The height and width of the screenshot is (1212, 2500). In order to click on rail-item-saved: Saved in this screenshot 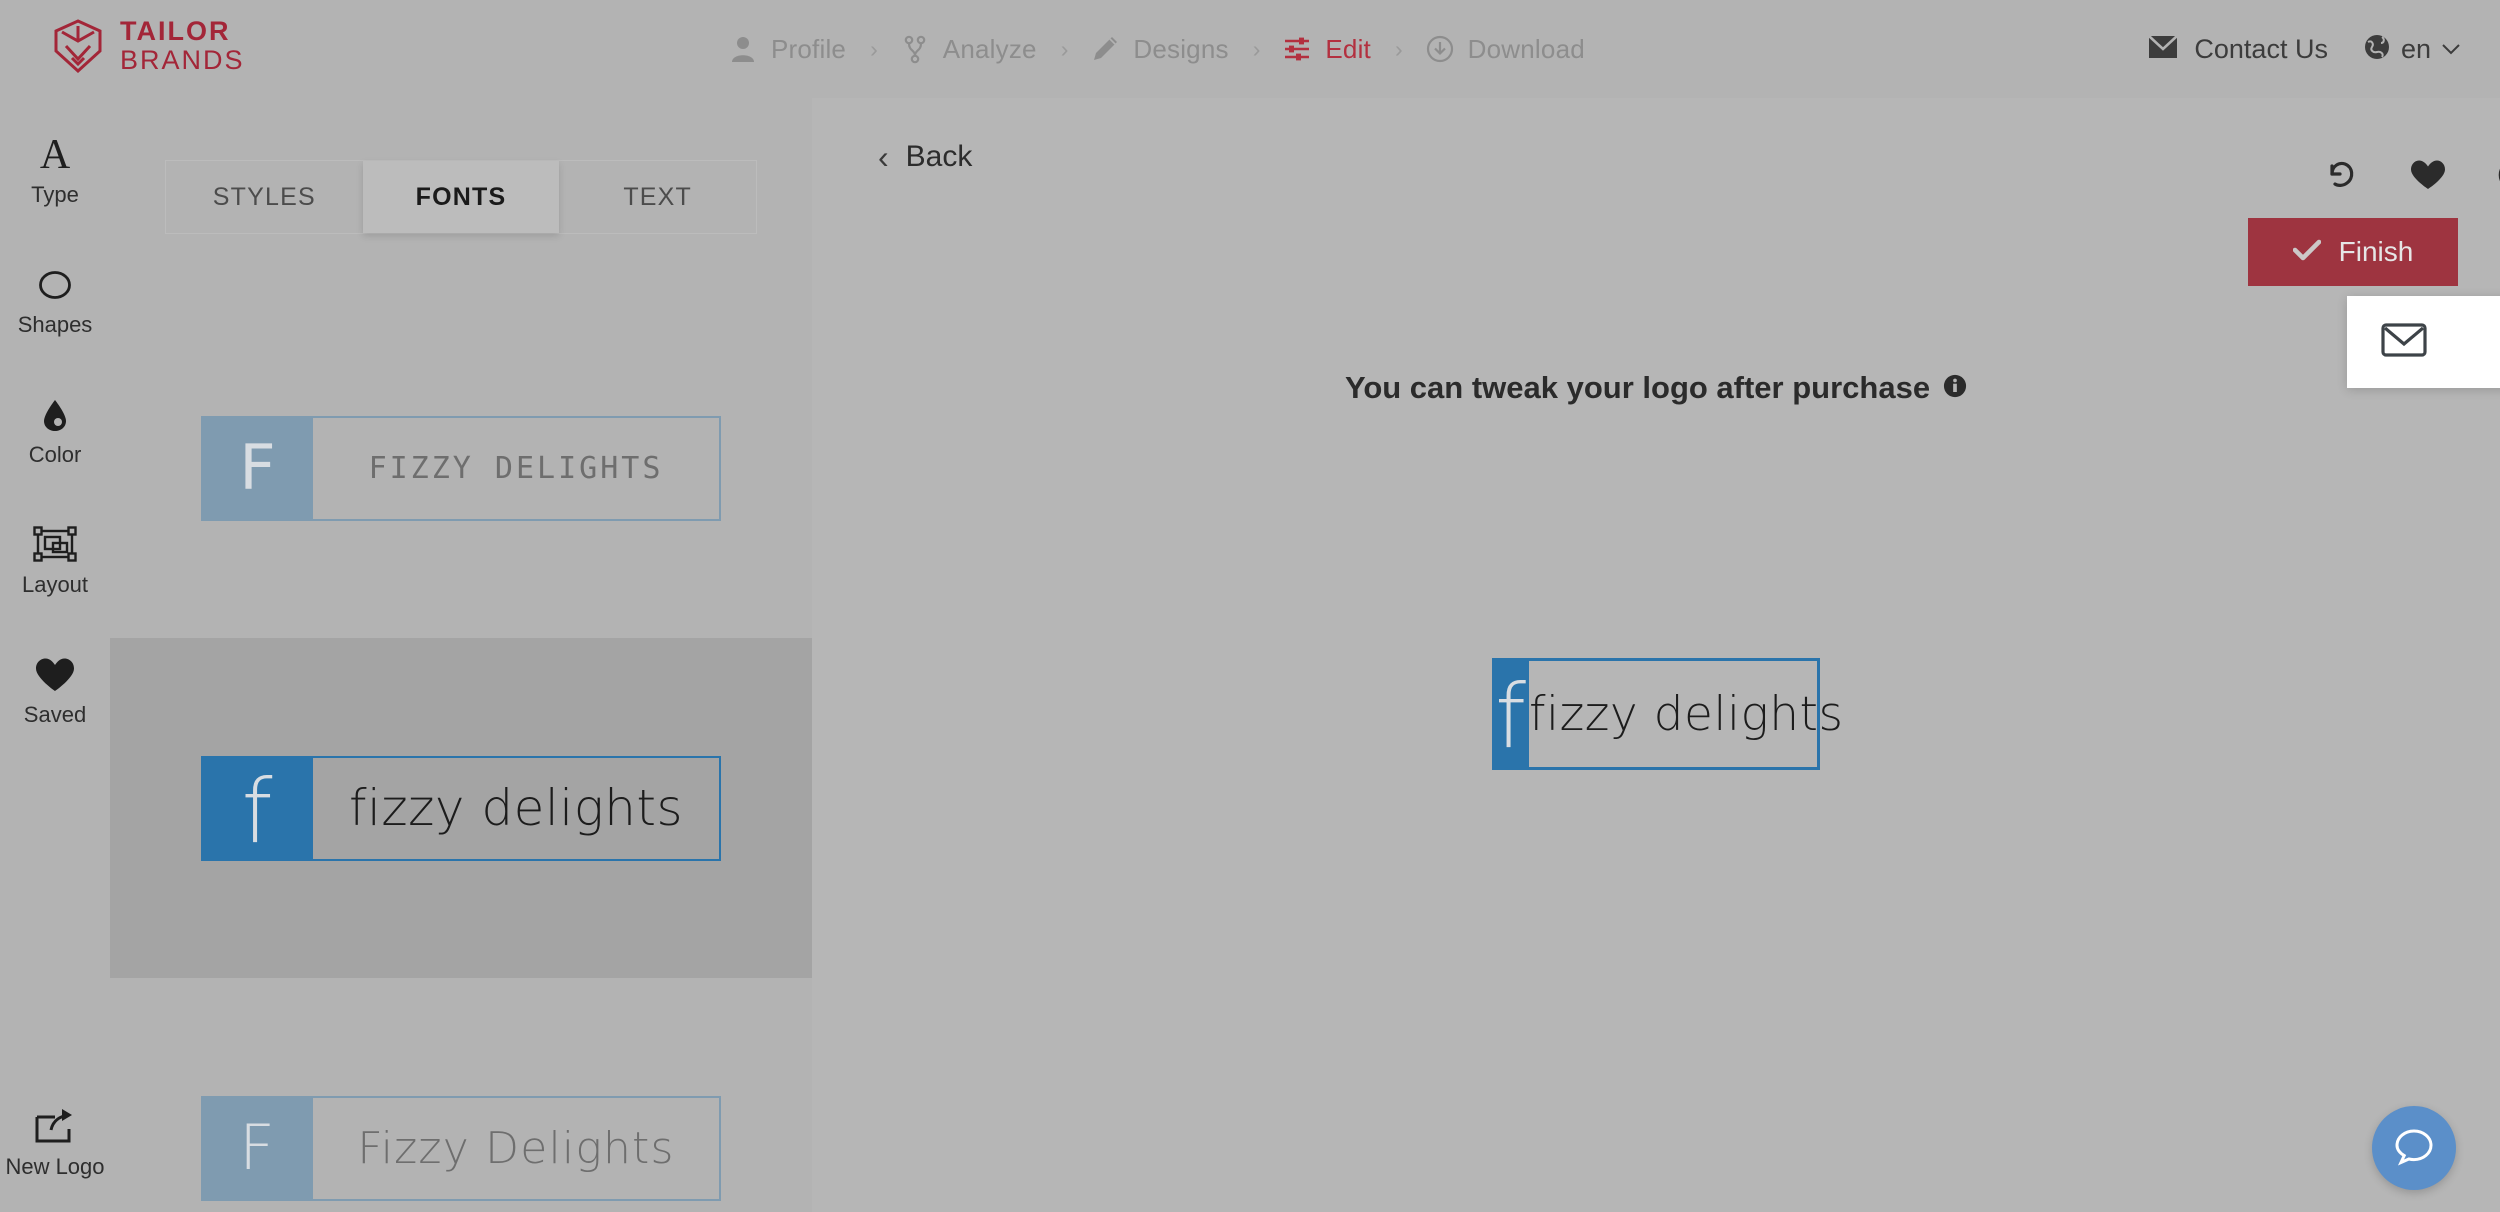, I will do `click(55, 691)`.